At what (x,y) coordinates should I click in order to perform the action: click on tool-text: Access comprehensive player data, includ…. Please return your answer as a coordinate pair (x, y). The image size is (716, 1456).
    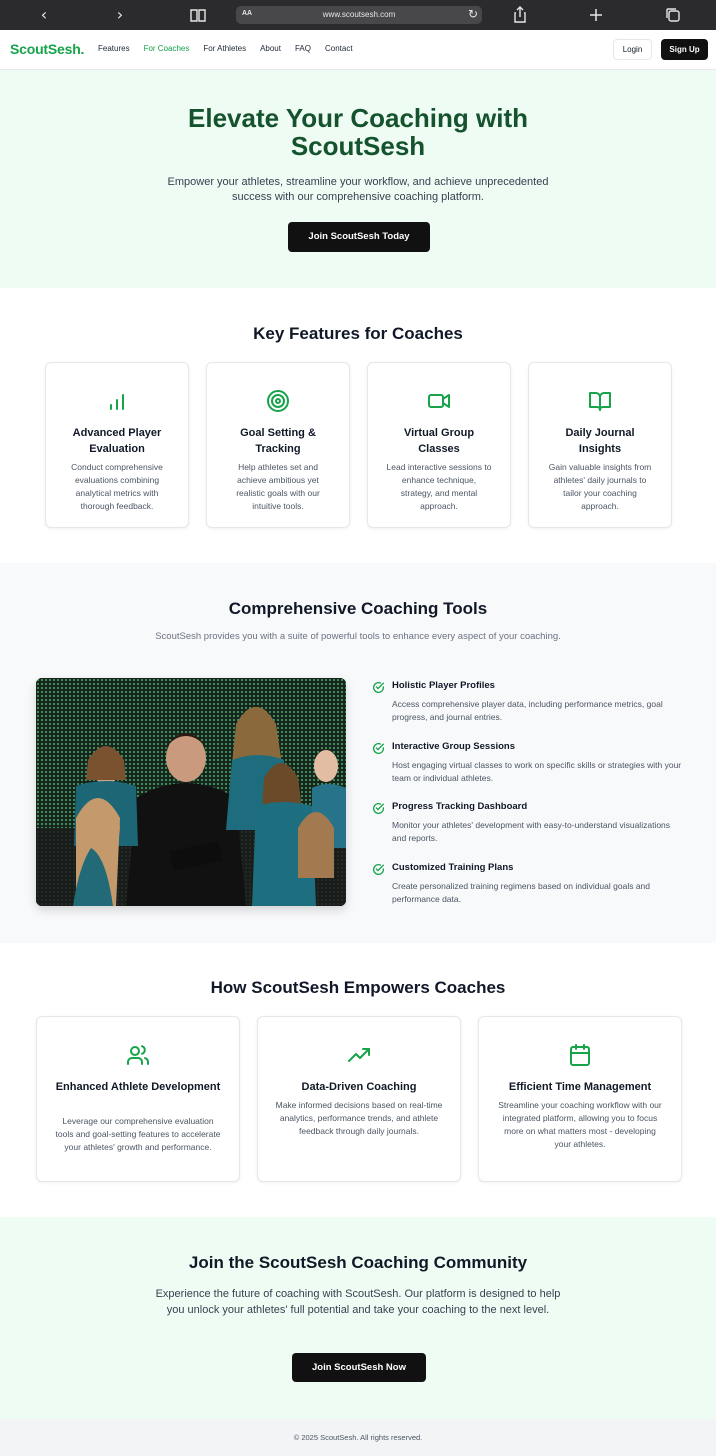
    Looking at the image, I should click on (527, 710).